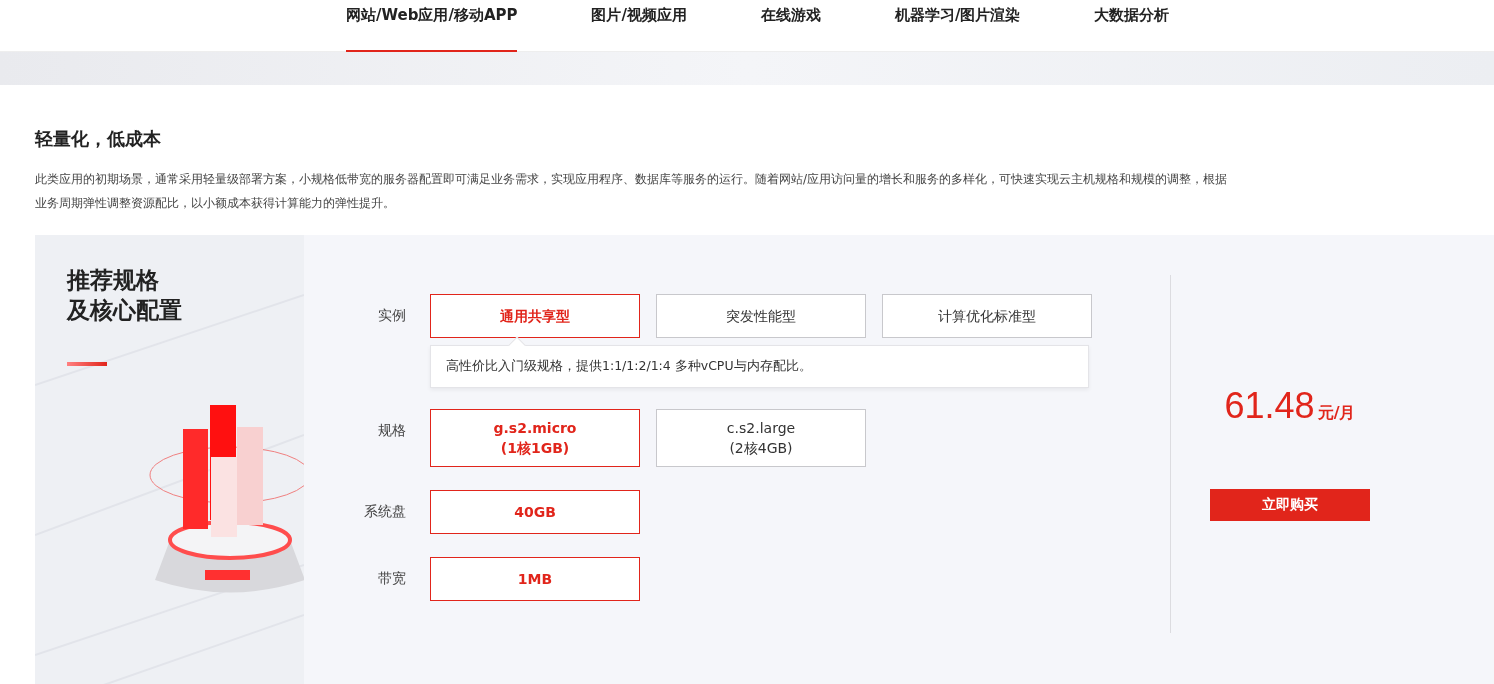 The height and width of the screenshot is (684, 1494). What do you see at coordinates (957, 26) in the screenshot?
I see `category-tab: 机器学习/图片渲染` at bounding box center [957, 26].